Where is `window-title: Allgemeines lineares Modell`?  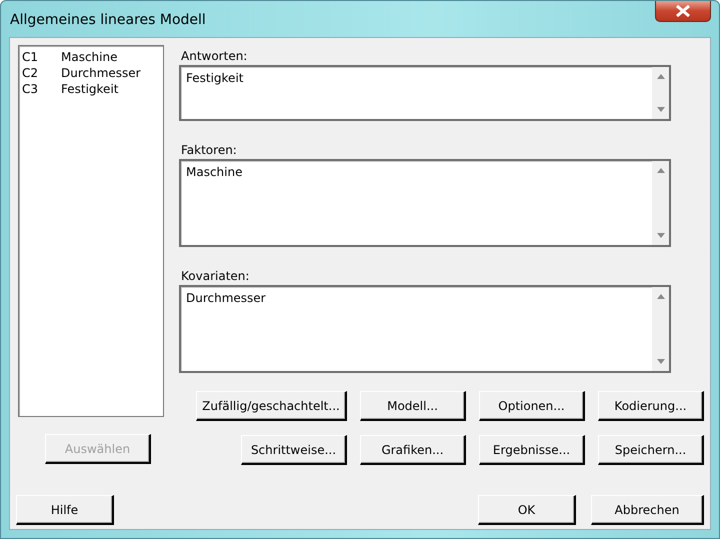
window-title: Allgemeines lineares Modell is located at coordinates (108, 19).